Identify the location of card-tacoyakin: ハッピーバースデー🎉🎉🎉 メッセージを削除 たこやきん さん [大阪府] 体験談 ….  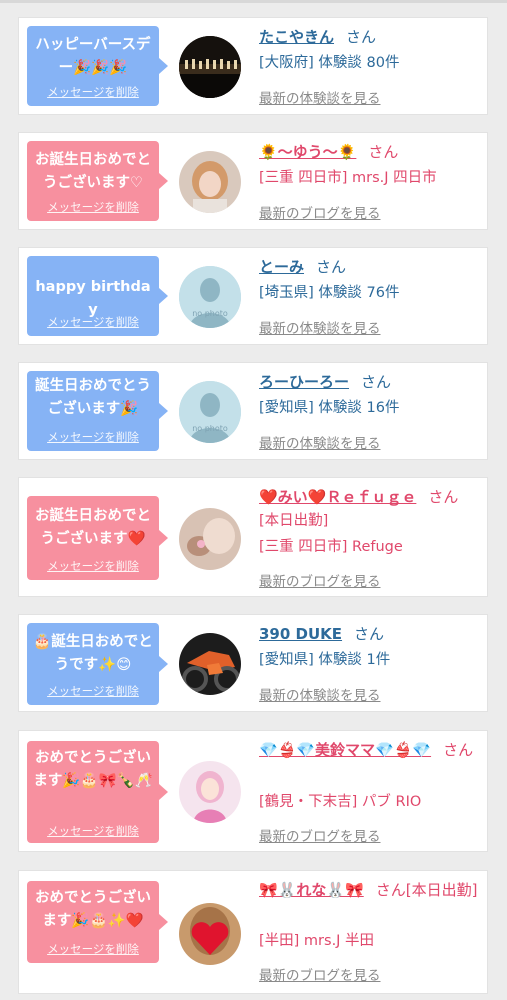
(253, 66).